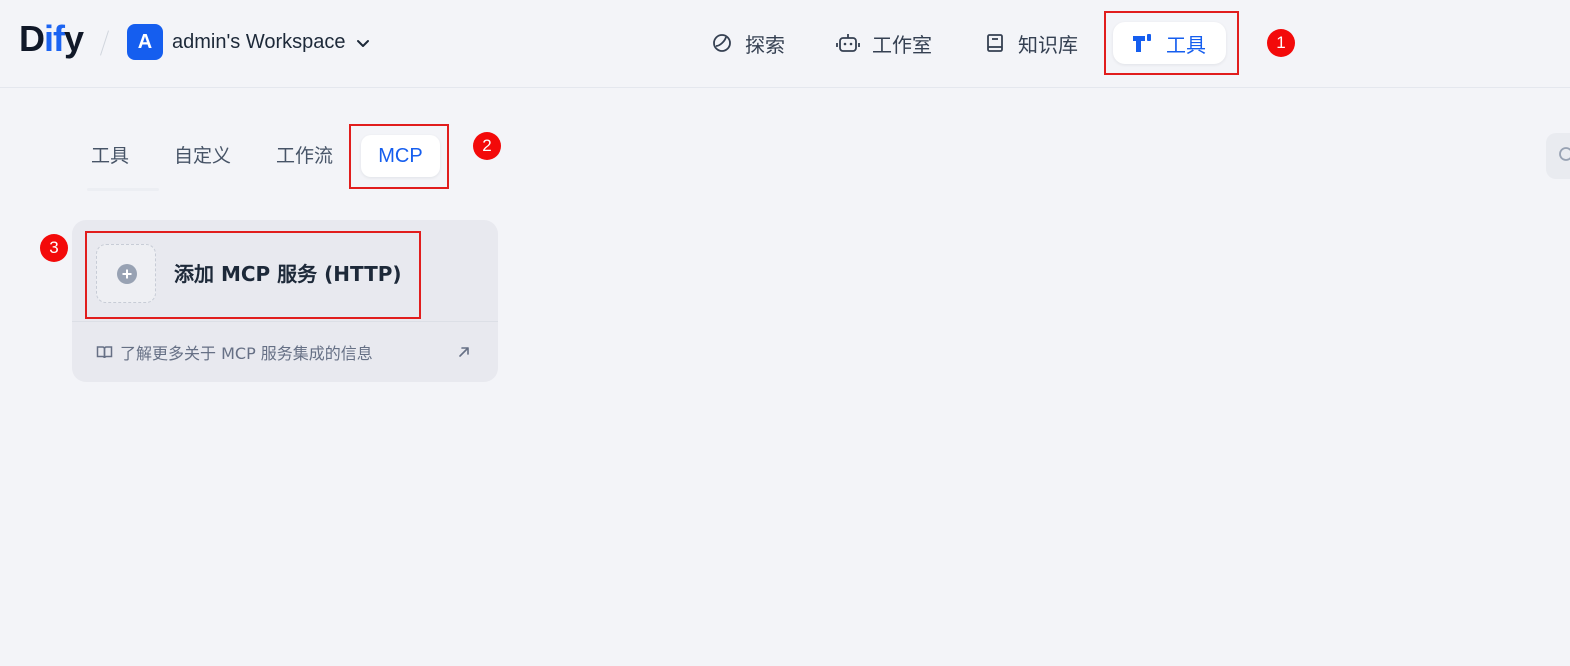  What do you see at coordinates (1048, 44) in the screenshot?
I see `nav-label-knowledge: 知识库` at bounding box center [1048, 44].